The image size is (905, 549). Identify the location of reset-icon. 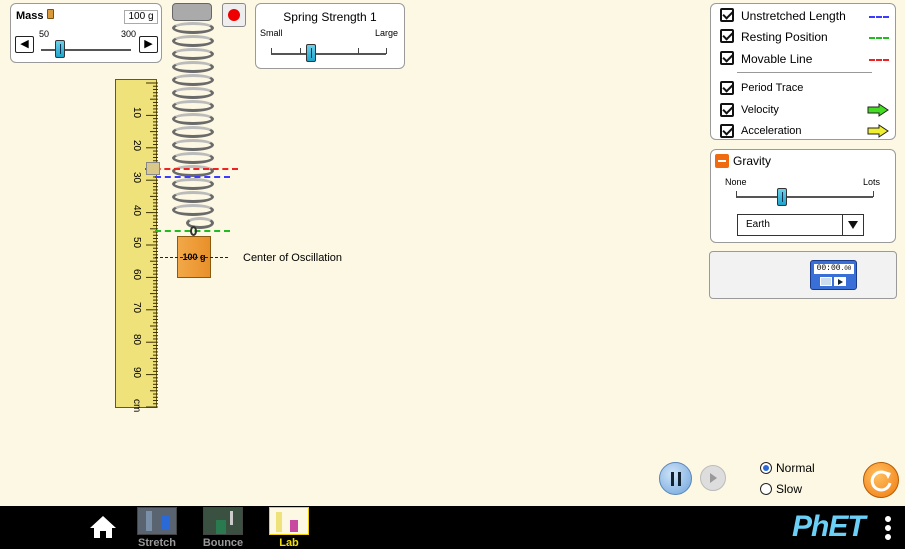
(881, 481).